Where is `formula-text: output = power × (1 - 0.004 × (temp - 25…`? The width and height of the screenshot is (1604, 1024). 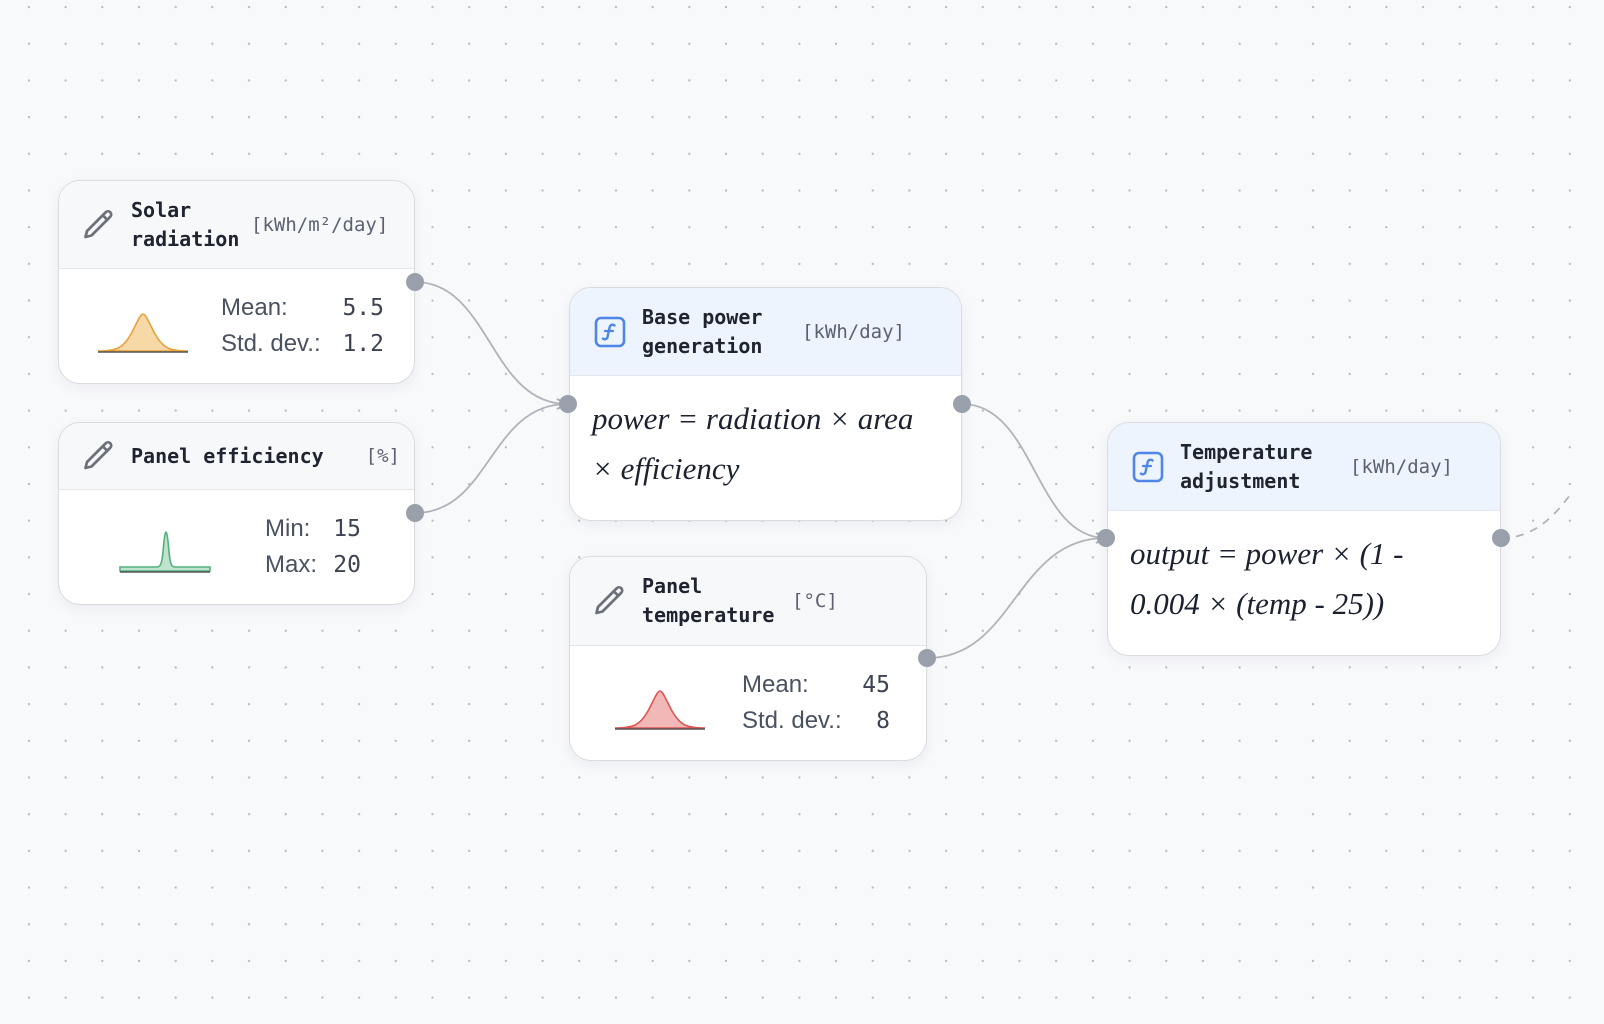 formula-text: output = power × (1 - 0.004 × (temp - 25… is located at coordinates (1267, 578).